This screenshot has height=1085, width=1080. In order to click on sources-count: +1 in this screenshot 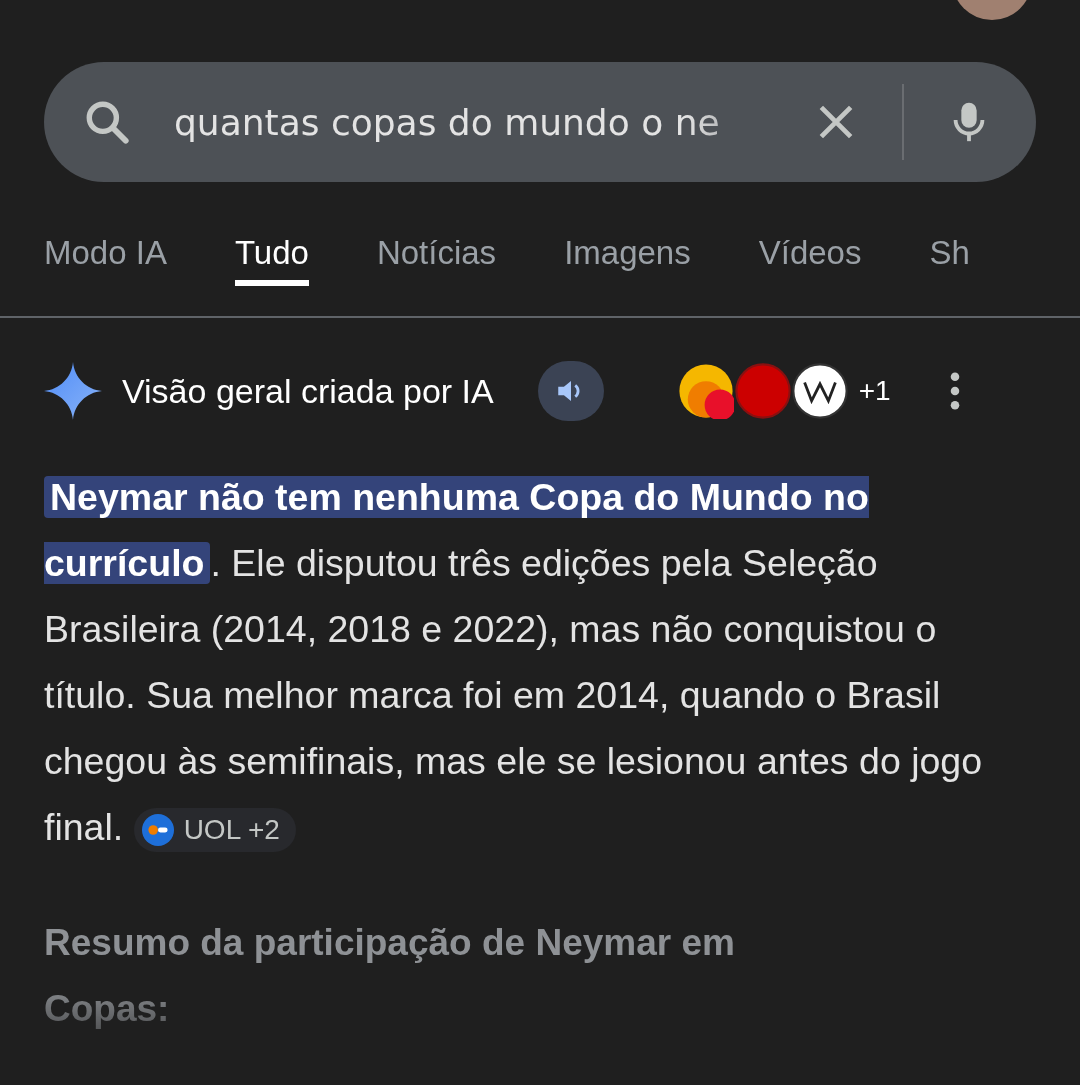, I will do `click(874, 391)`.